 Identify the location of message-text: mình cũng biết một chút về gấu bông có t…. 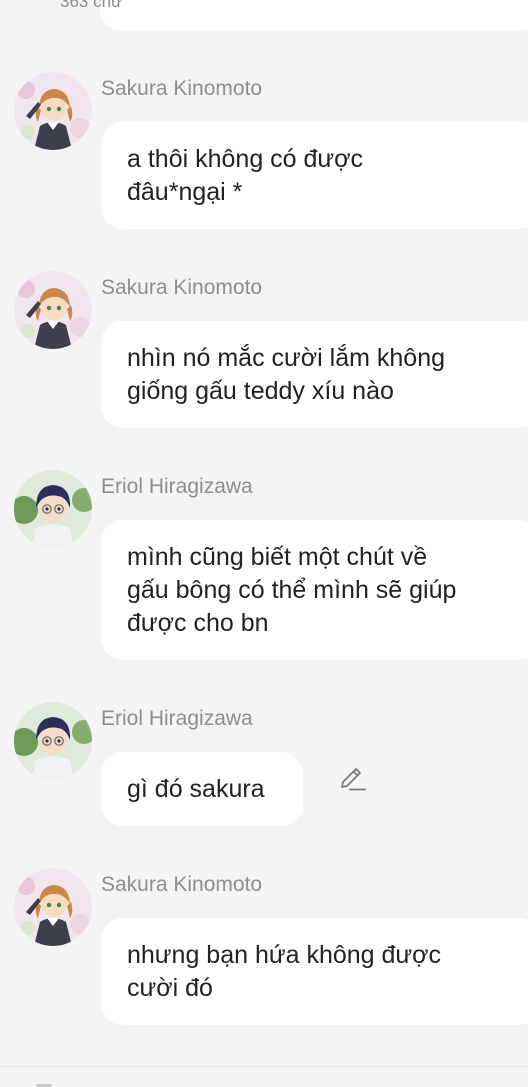
(292, 589).